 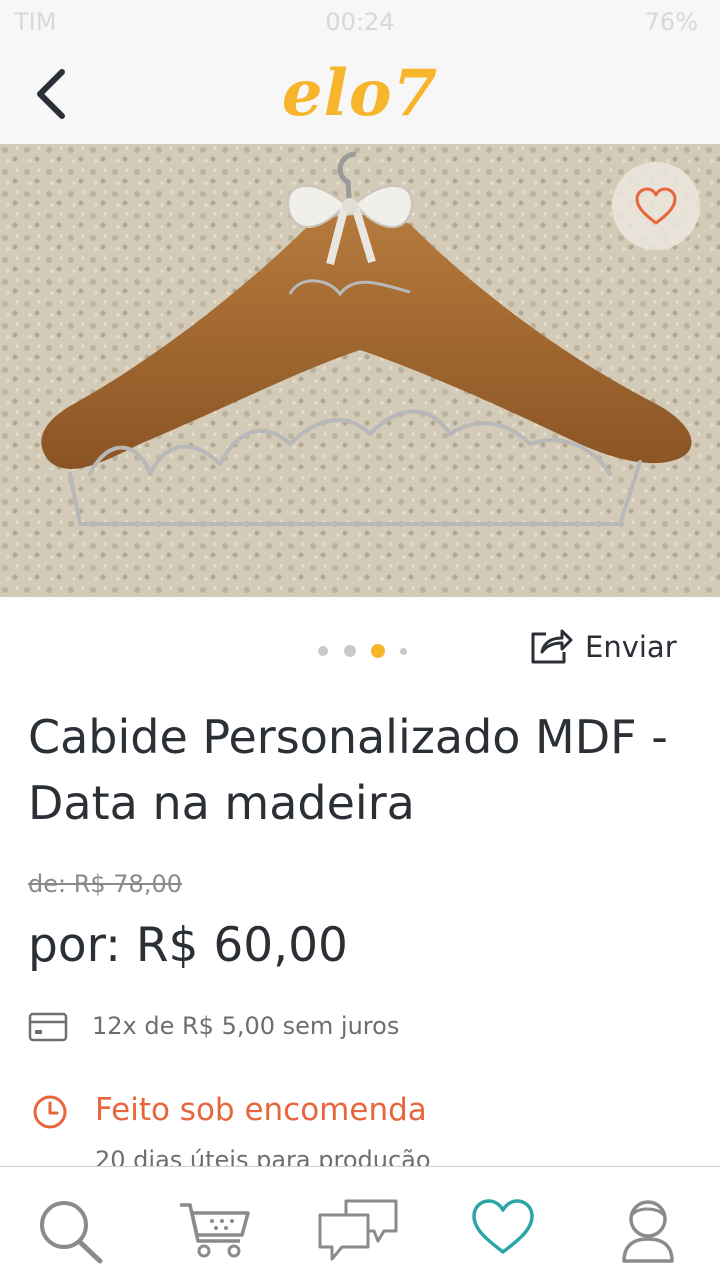 I want to click on clock-label: 00:24, so click(x=360, y=22).